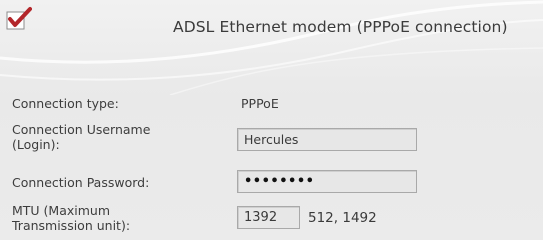 The width and height of the screenshot is (543, 240). What do you see at coordinates (61, 210) in the screenshot?
I see `mtu-label-line1: MTU (Maximum` at bounding box center [61, 210].